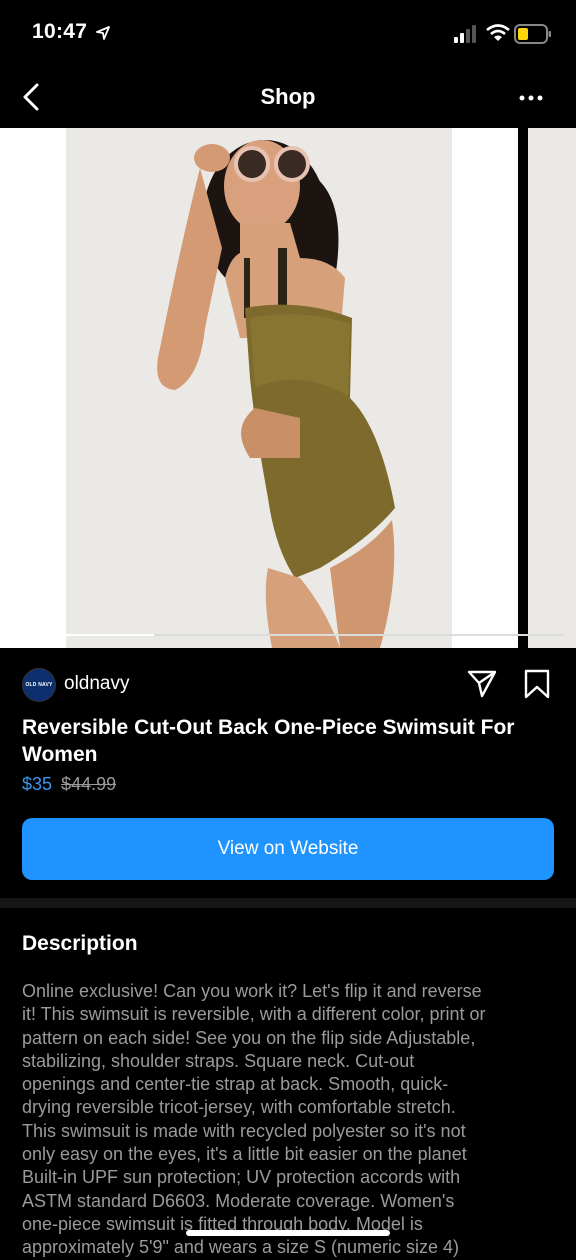 The width and height of the screenshot is (576, 1260). I want to click on status-bar: 10:47, so click(288, 33).